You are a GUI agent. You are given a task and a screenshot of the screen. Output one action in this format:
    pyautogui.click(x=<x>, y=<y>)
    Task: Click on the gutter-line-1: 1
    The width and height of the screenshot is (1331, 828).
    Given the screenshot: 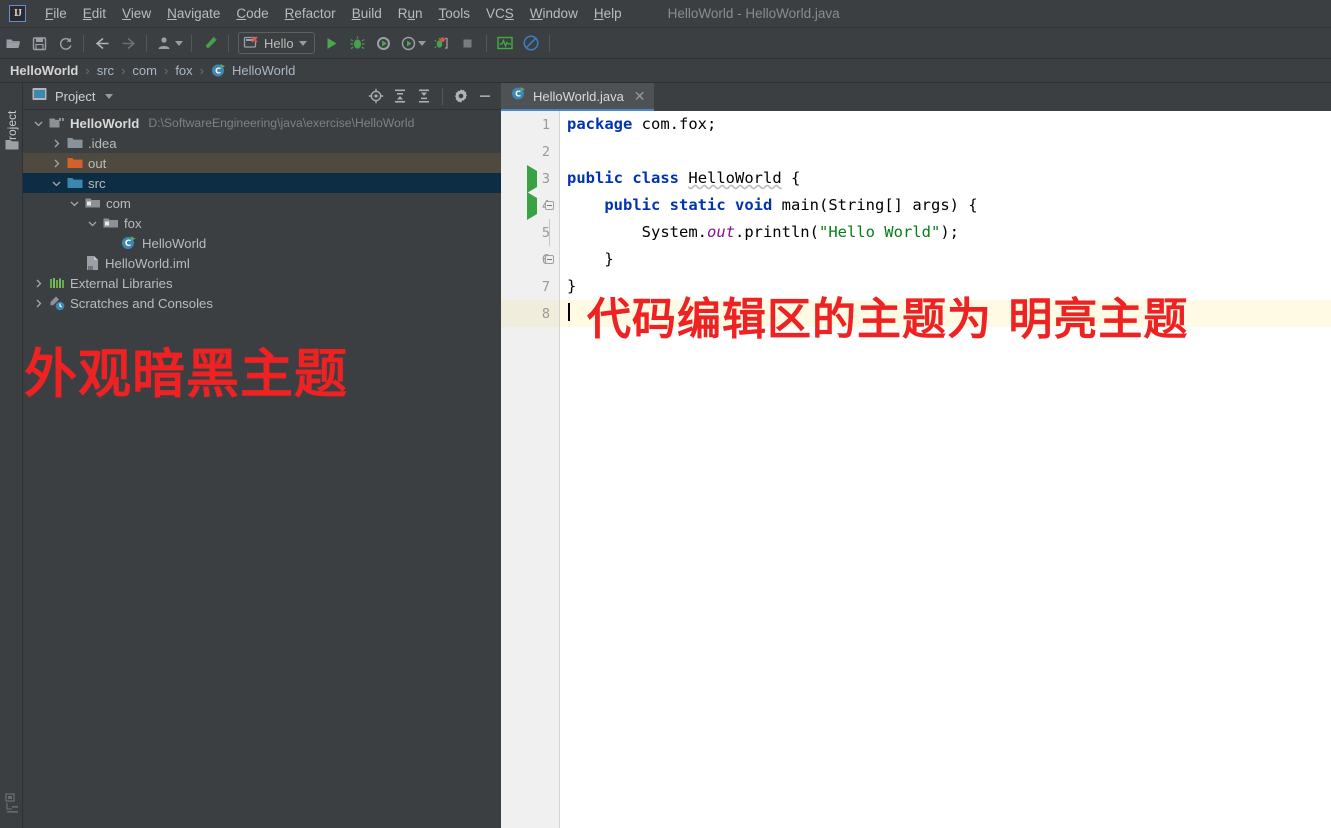 What is the action you would take?
    pyautogui.click(x=530, y=124)
    